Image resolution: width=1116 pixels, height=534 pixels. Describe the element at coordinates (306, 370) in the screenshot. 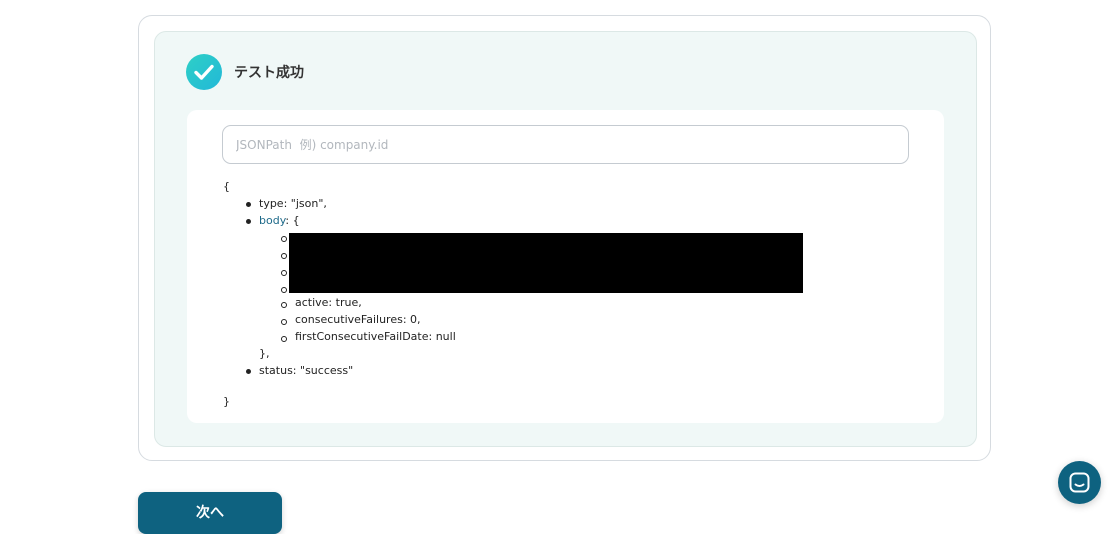

I see `json-status-line: status: "success"` at that location.